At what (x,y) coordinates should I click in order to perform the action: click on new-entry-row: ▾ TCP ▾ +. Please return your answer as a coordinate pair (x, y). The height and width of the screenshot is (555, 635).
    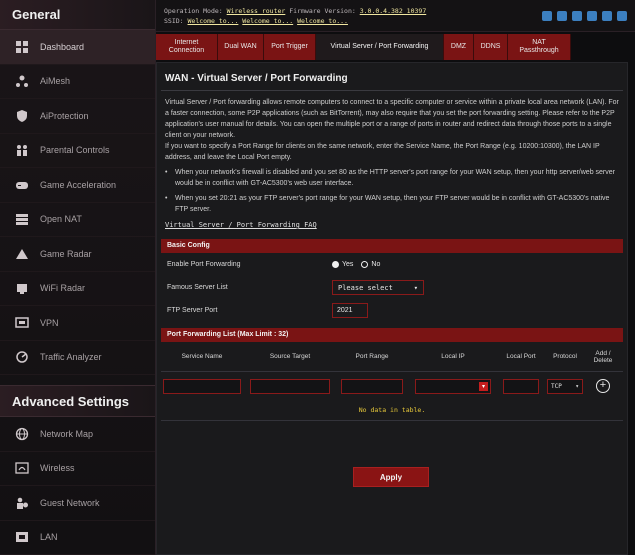
    Looking at the image, I should click on (392, 386).